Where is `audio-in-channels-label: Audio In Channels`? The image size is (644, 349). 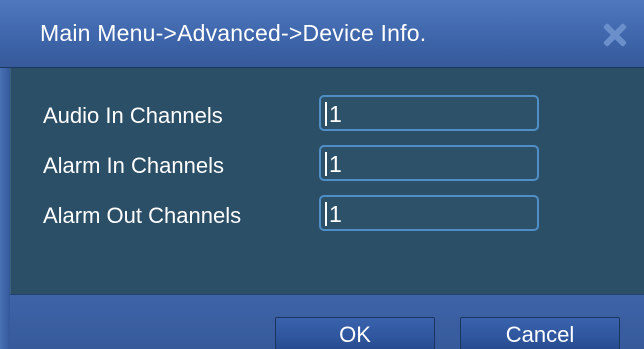 audio-in-channels-label: Audio In Channels is located at coordinates (133, 115).